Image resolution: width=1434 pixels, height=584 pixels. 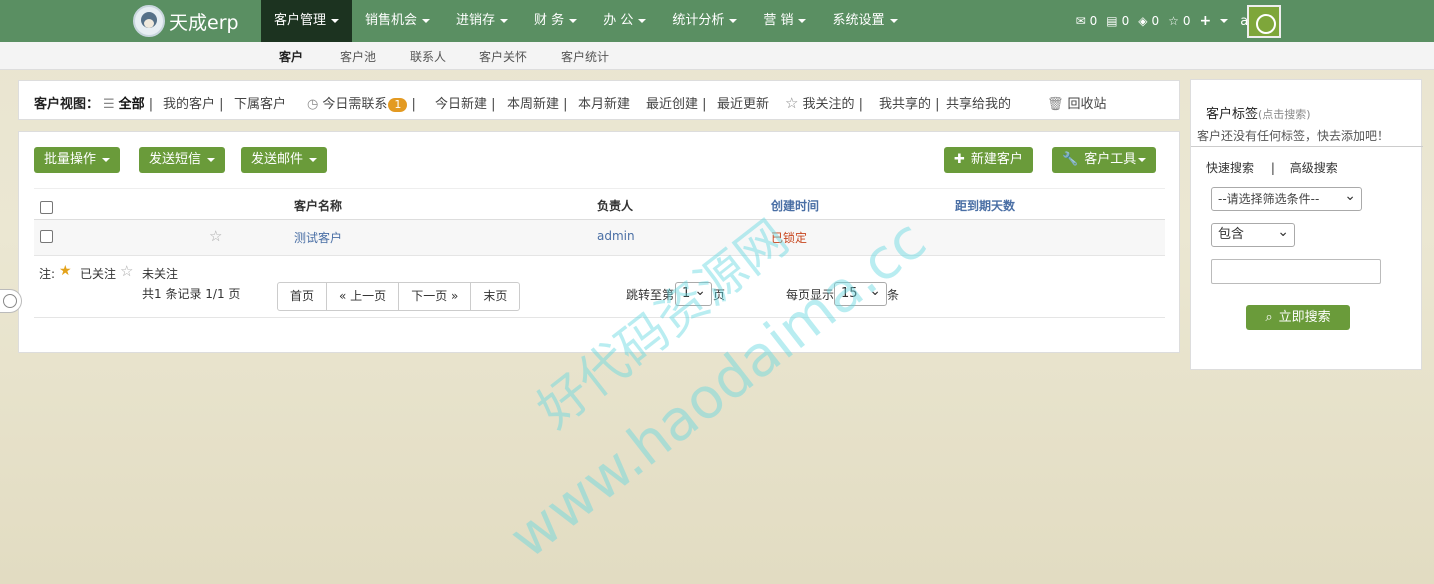 What do you see at coordinates (985, 205) in the screenshot?
I see `col-days-to-expire: 距到期天数` at bounding box center [985, 205].